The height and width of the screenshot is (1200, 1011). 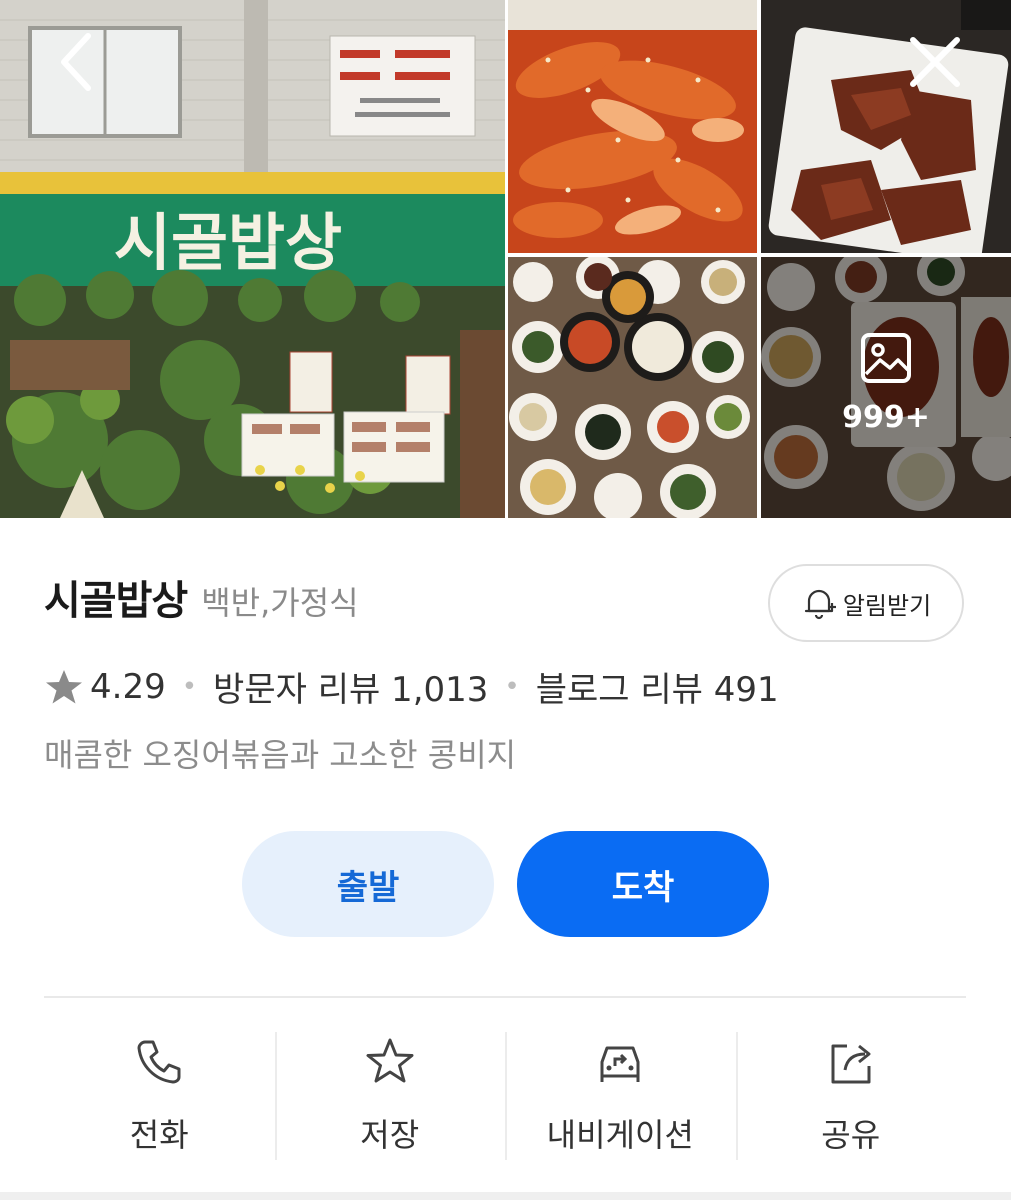 I want to click on arrive-button: 도착, so click(x=643, y=884).